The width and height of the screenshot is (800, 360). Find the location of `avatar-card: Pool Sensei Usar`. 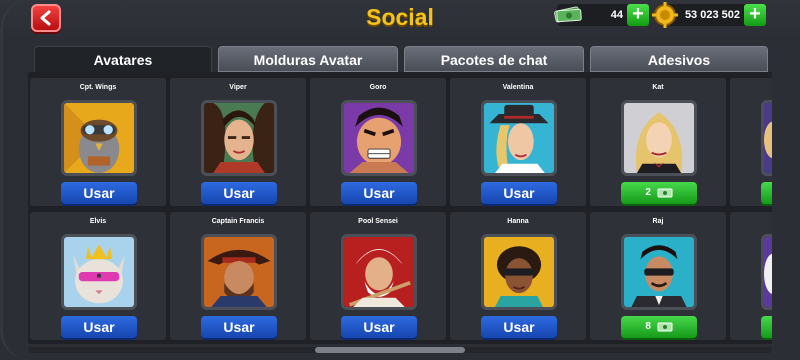

avatar-card: Pool Sensei Usar is located at coordinates (378, 276).